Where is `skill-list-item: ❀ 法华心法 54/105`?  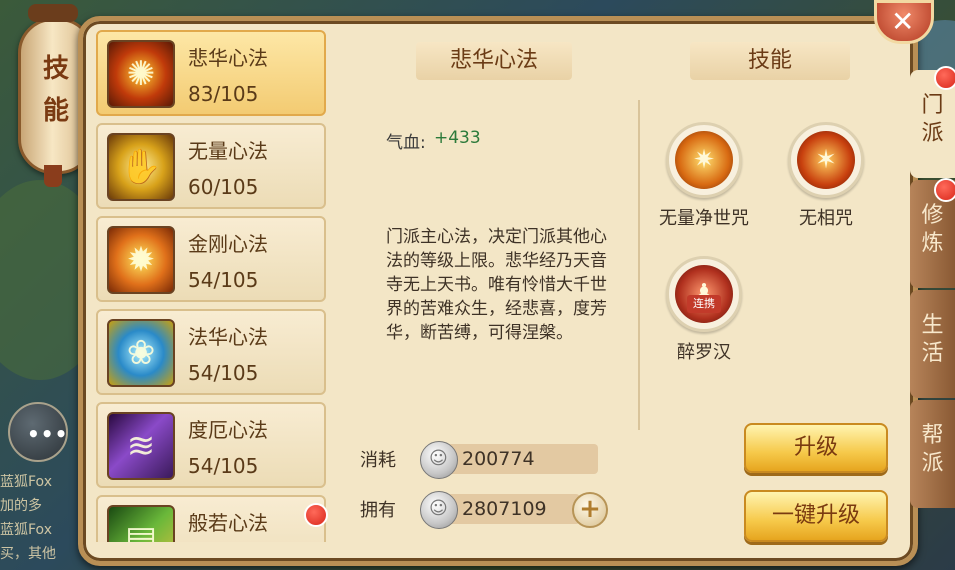
skill-list-item: ❀ 法华心法 54/105 is located at coordinates (211, 352).